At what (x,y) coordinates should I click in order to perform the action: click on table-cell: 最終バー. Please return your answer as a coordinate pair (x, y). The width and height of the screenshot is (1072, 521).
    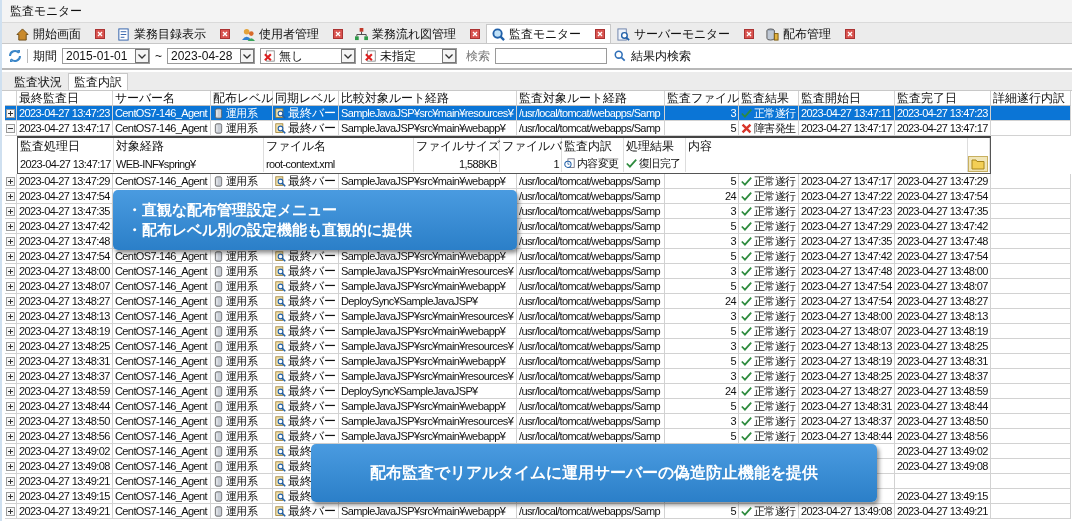
    Looking at the image, I should click on (312, 316).